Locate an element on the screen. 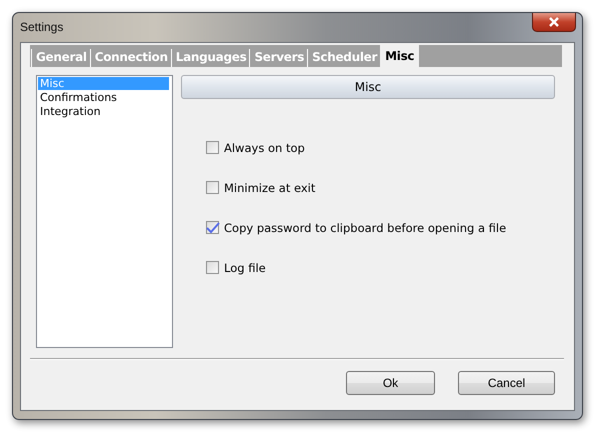 The image size is (605, 444). list-item: Integration is located at coordinates (103, 111).